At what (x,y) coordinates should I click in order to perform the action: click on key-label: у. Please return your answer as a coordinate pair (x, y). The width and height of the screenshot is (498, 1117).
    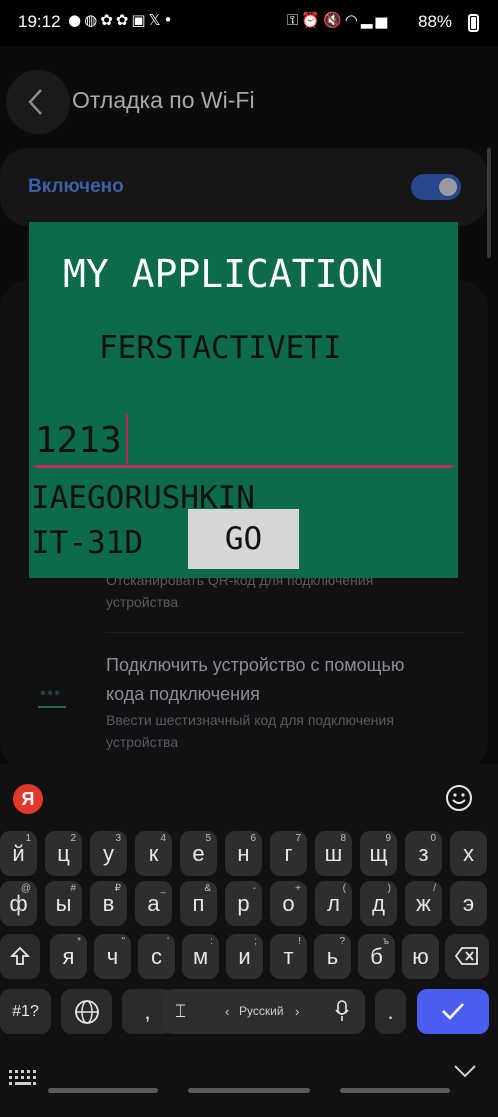
    Looking at the image, I should click on (108, 853).